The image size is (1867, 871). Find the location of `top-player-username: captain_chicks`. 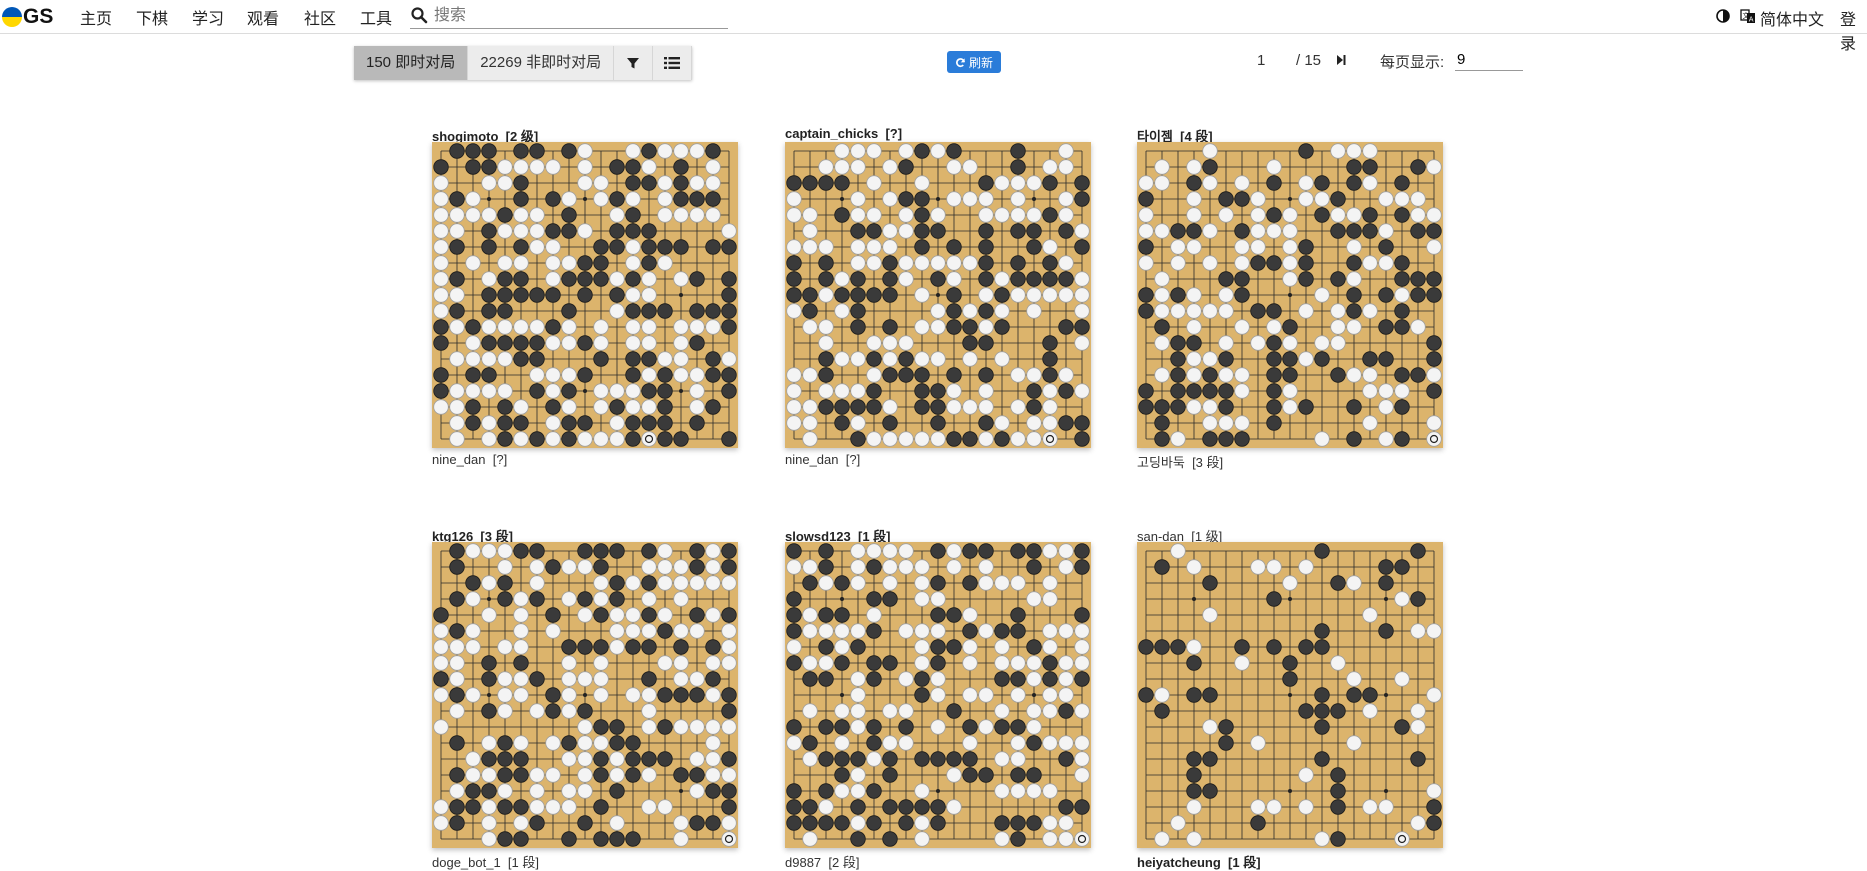

top-player-username: captain_chicks is located at coordinates (831, 133).